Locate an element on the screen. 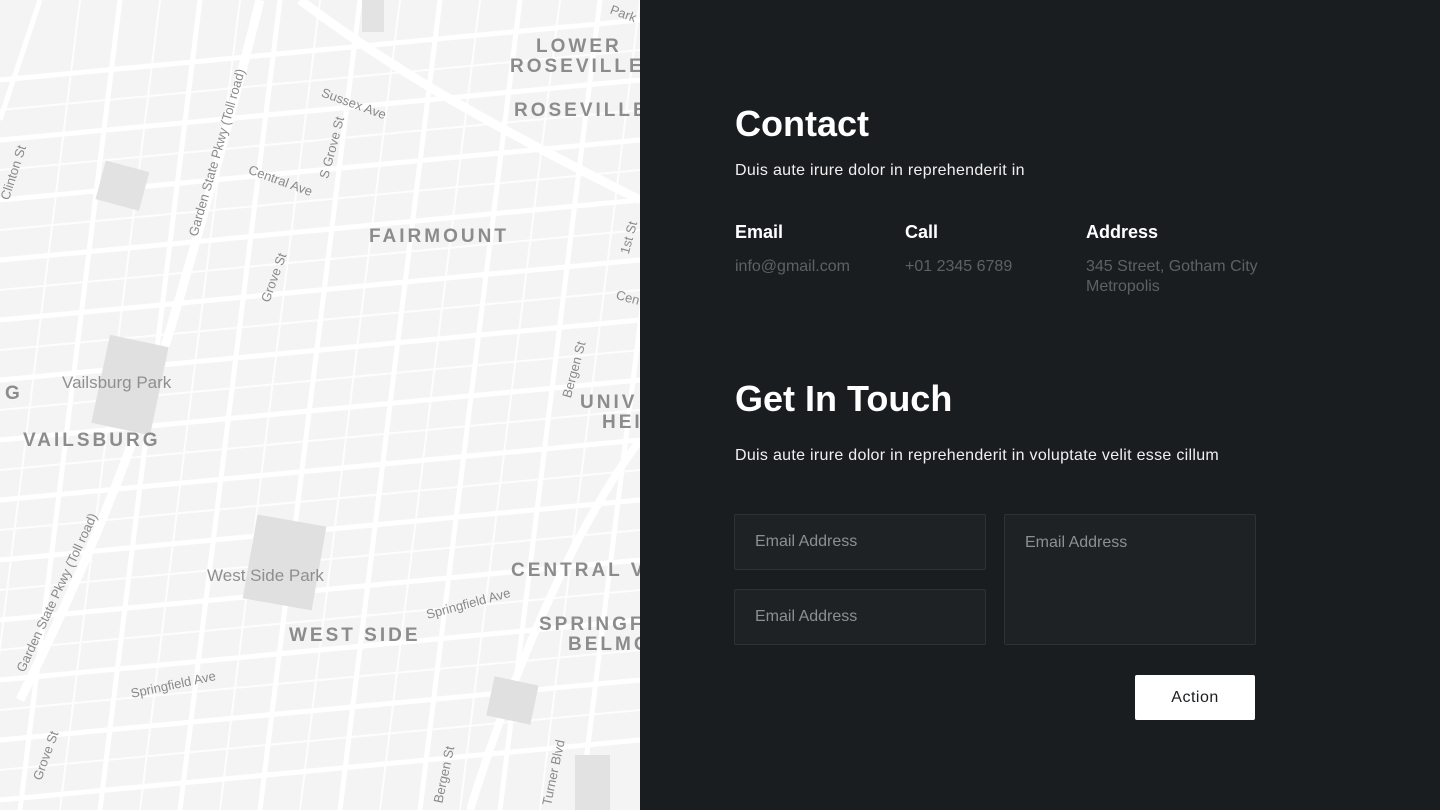 This screenshot has width=1440, height=810. message-field is located at coordinates (1130, 579).